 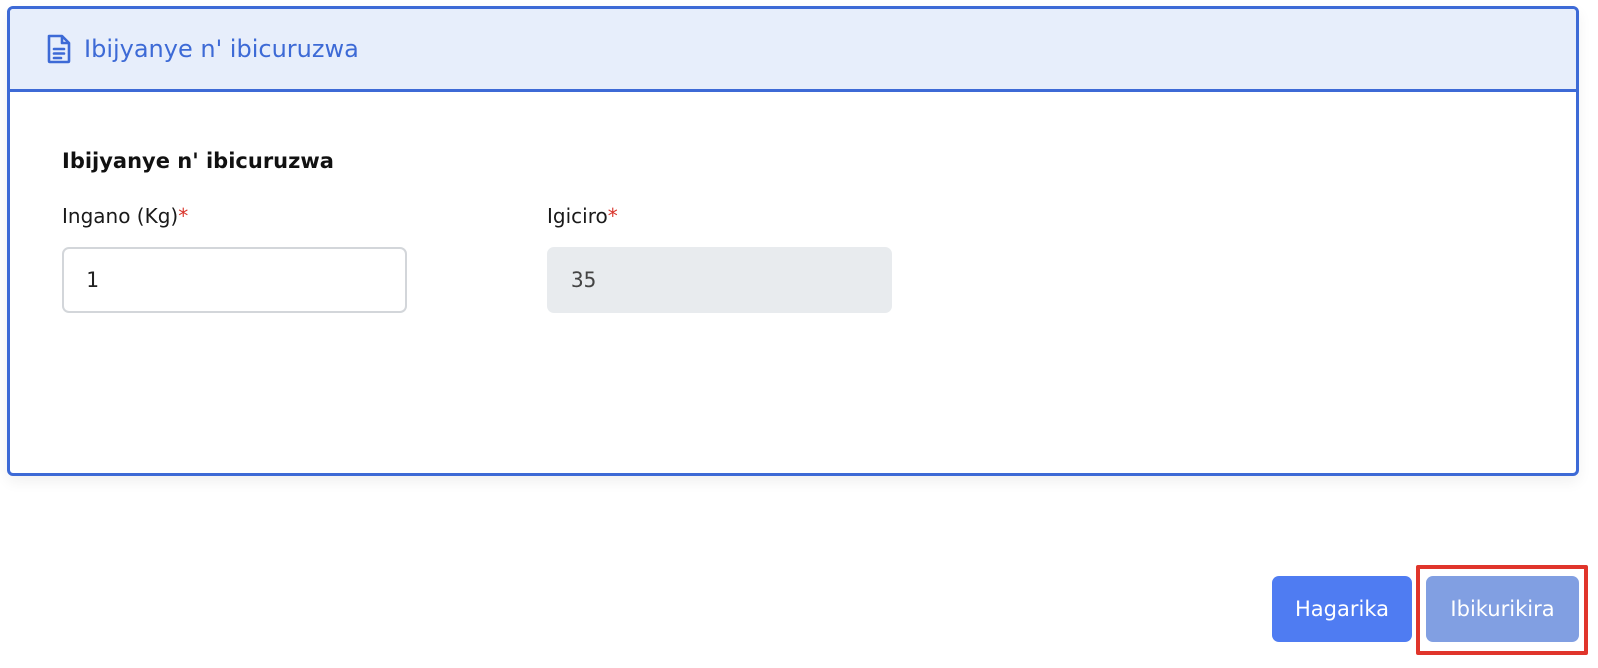 I want to click on quantity-label: Ingano (Kg)*, so click(x=125, y=216).